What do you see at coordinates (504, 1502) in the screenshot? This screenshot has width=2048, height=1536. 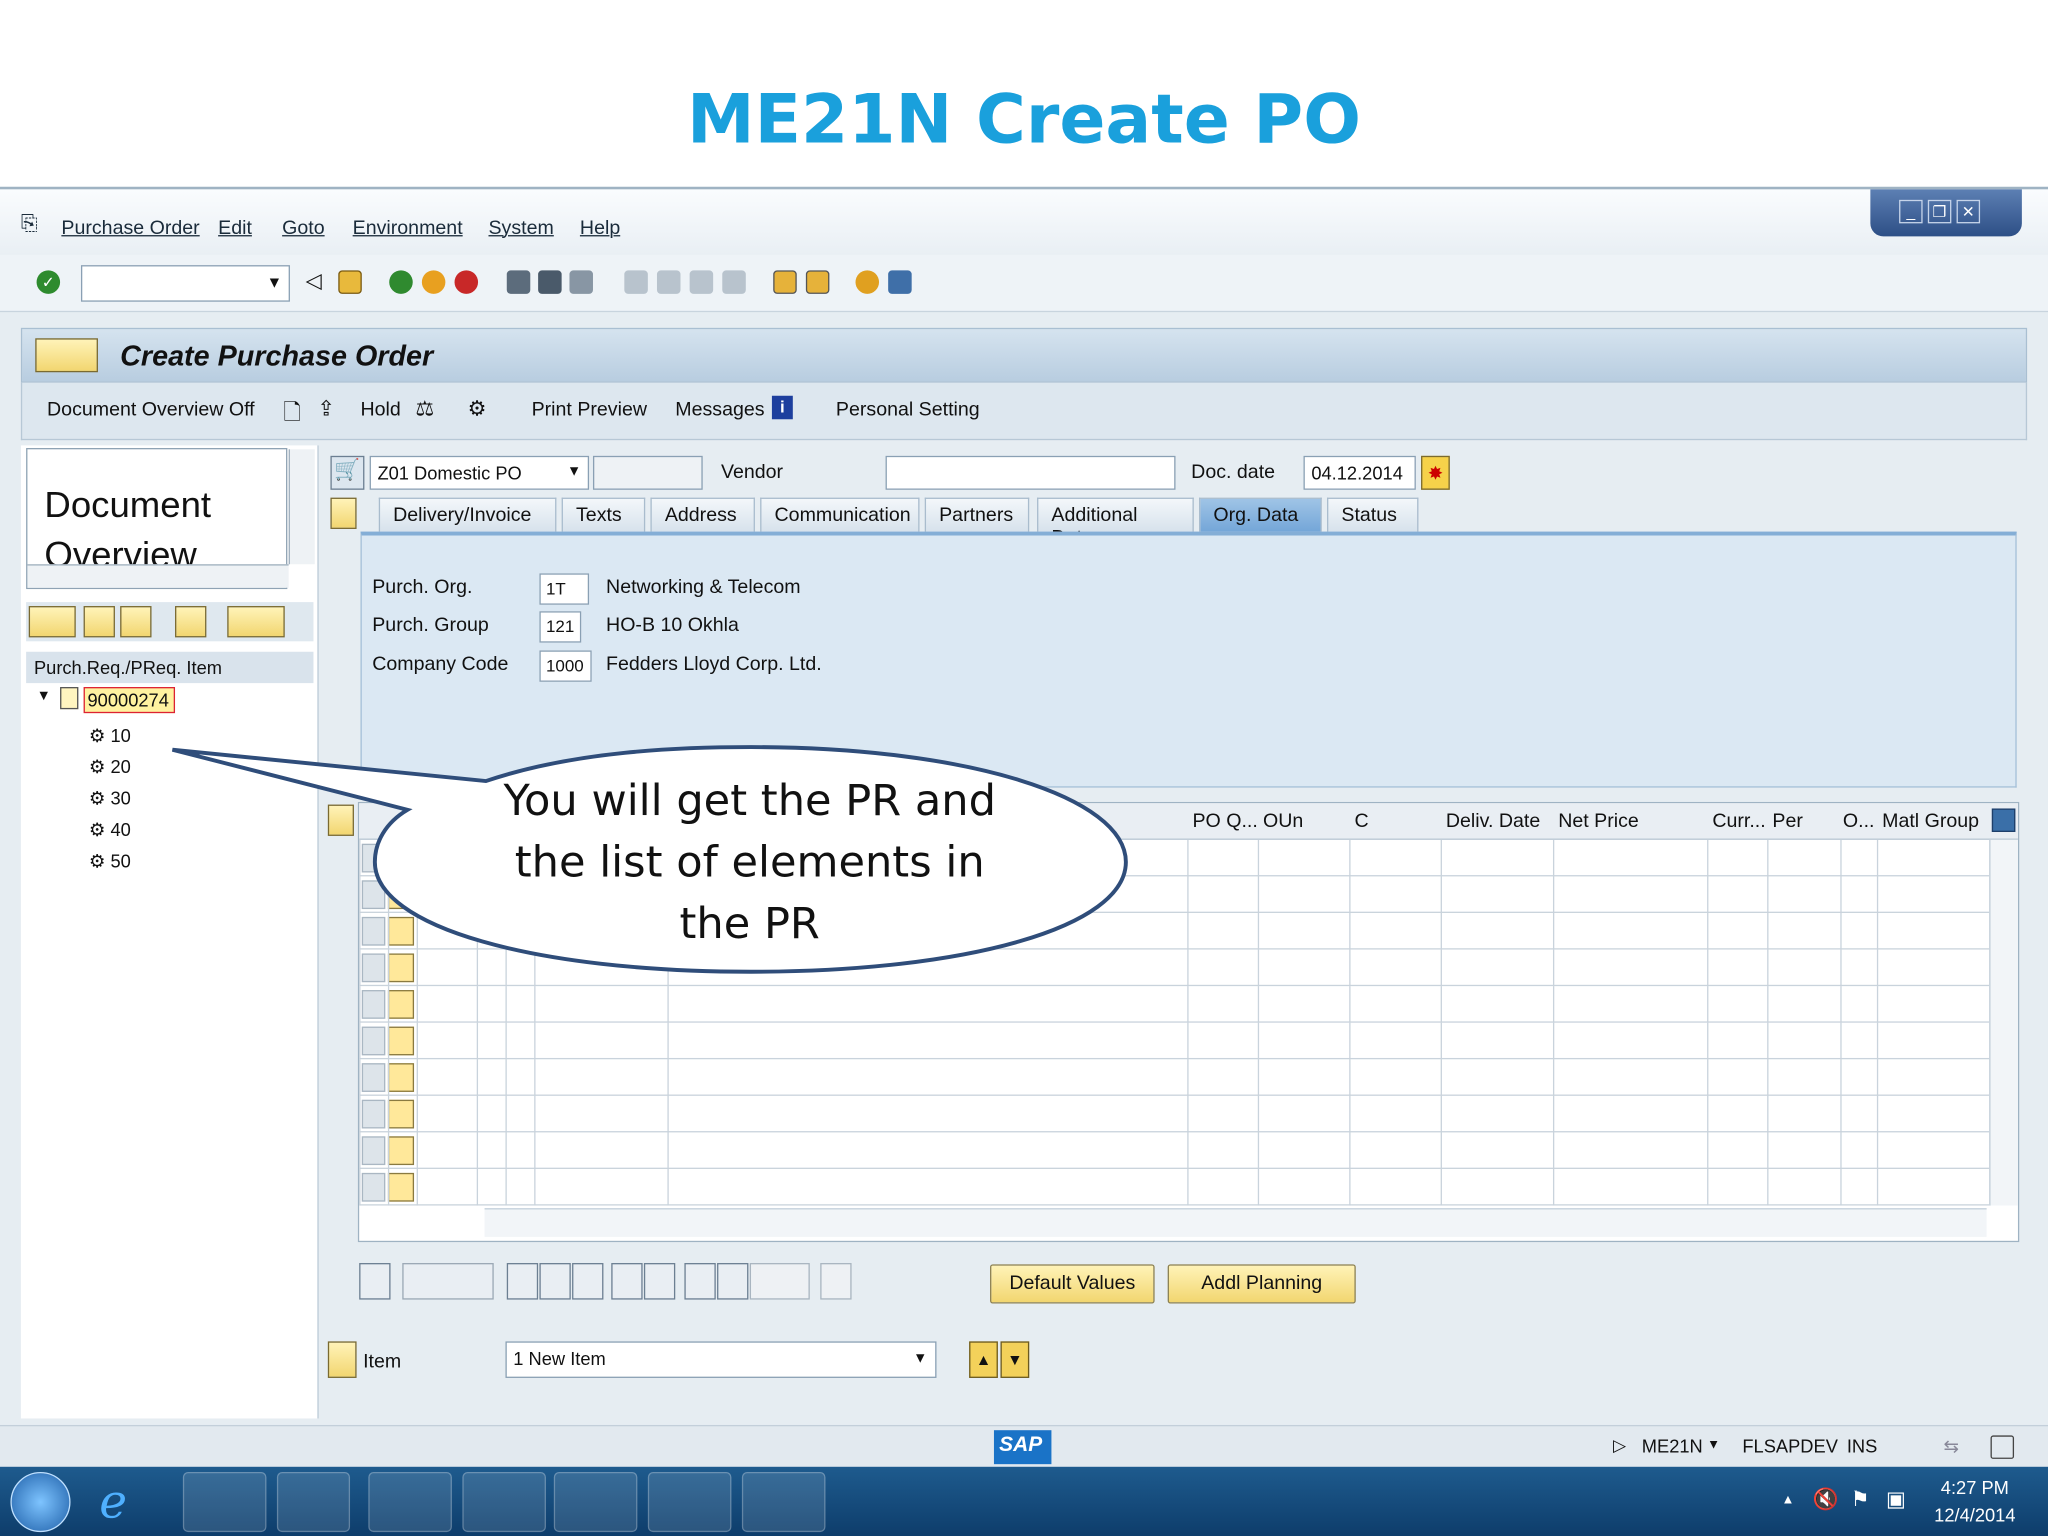 I see `excel-icon` at bounding box center [504, 1502].